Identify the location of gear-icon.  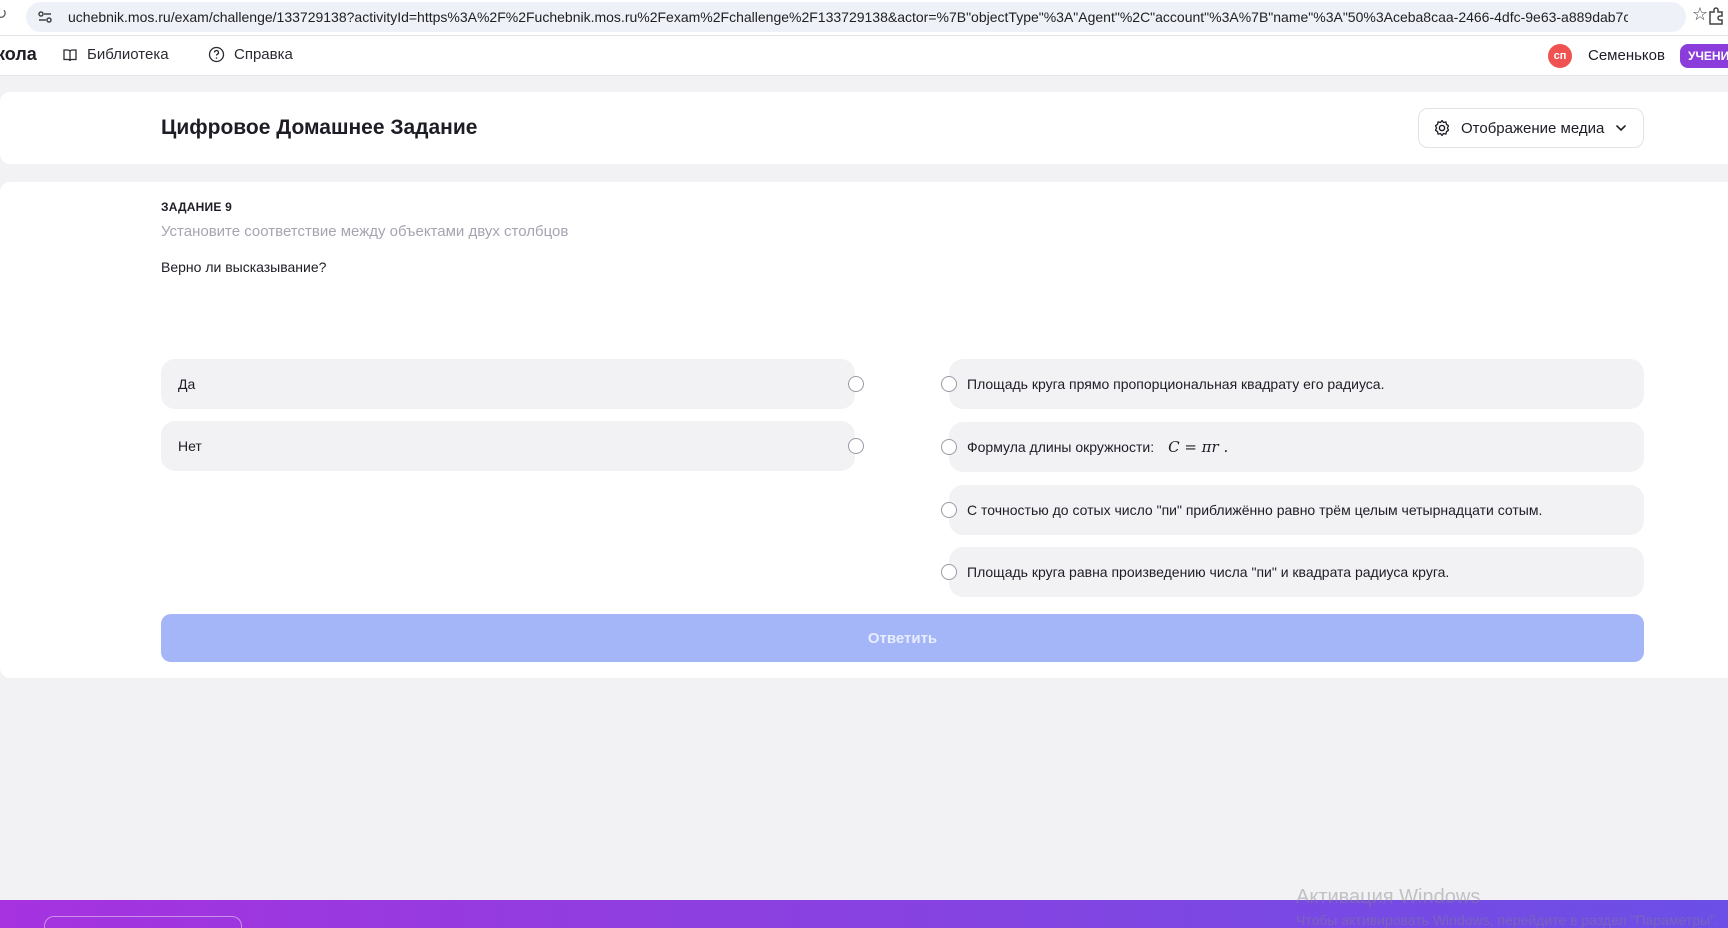
(1442, 128).